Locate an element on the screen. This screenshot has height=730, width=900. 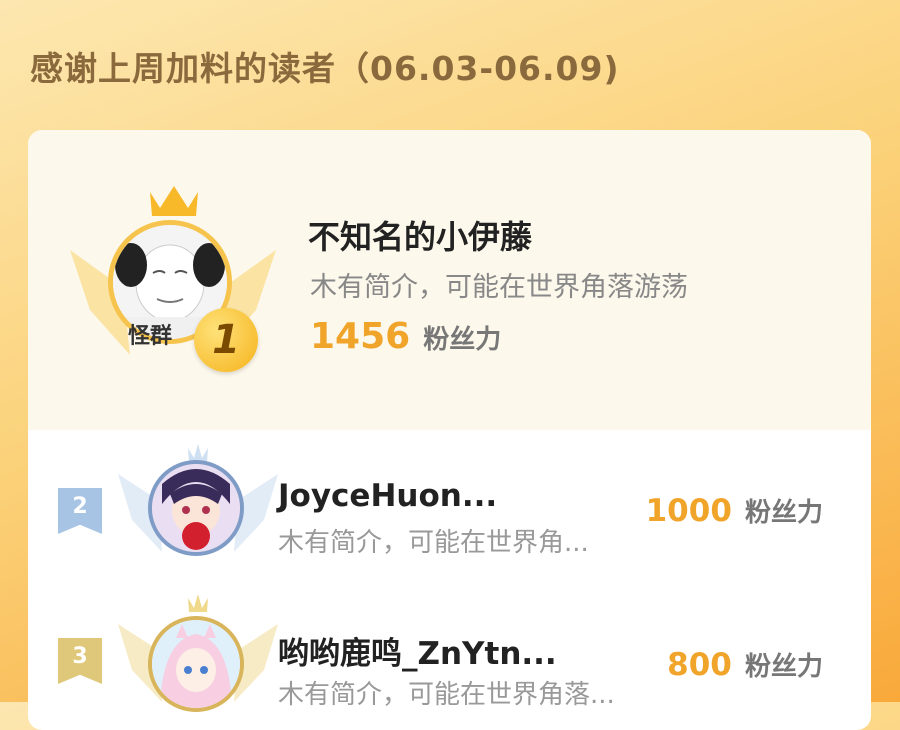
fans-score: 1456 粉丝力 is located at coordinates (405, 336).